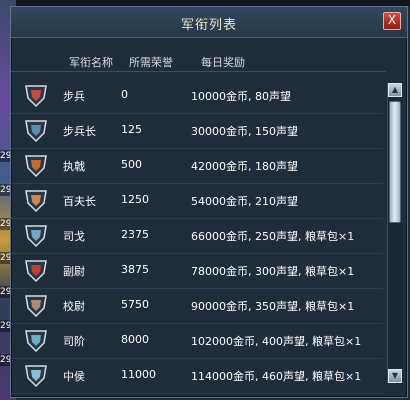 The height and width of the screenshot is (400, 410). What do you see at coordinates (36, 271) in the screenshot?
I see `deputy-badge-icon` at bounding box center [36, 271].